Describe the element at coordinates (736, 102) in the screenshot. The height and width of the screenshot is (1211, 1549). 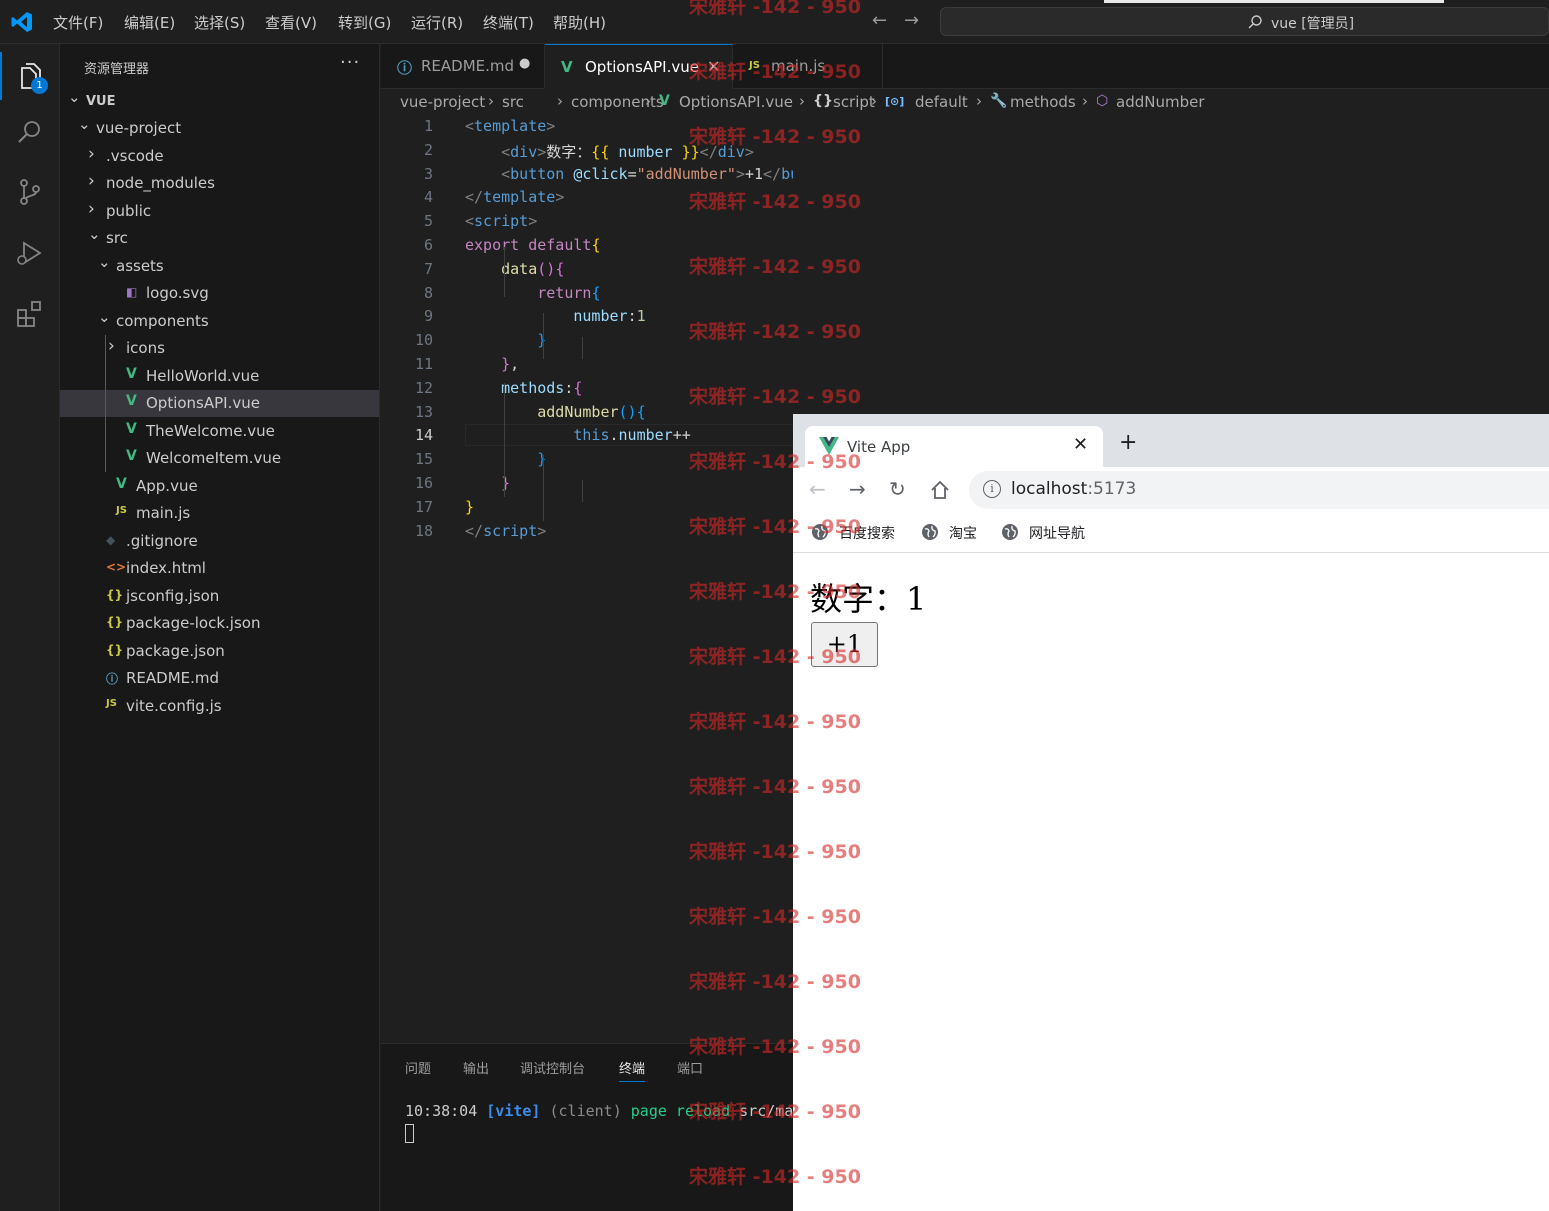
I see `breadcrumb-item: OptionsAPI.vue` at that location.